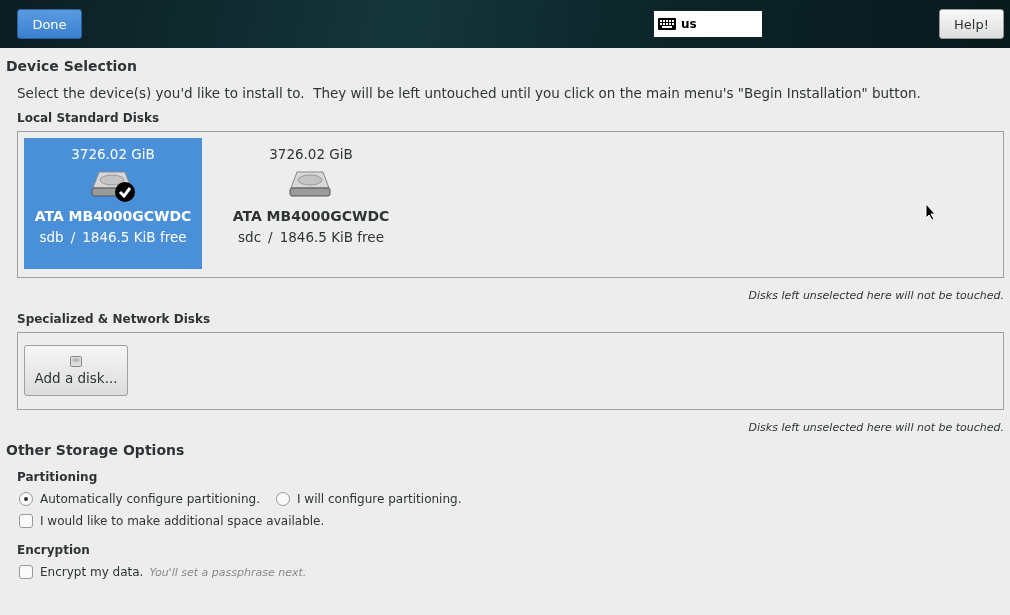 This screenshot has height=615, width=1010. I want to click on mouse-pointer-icon, so click(931, 212).